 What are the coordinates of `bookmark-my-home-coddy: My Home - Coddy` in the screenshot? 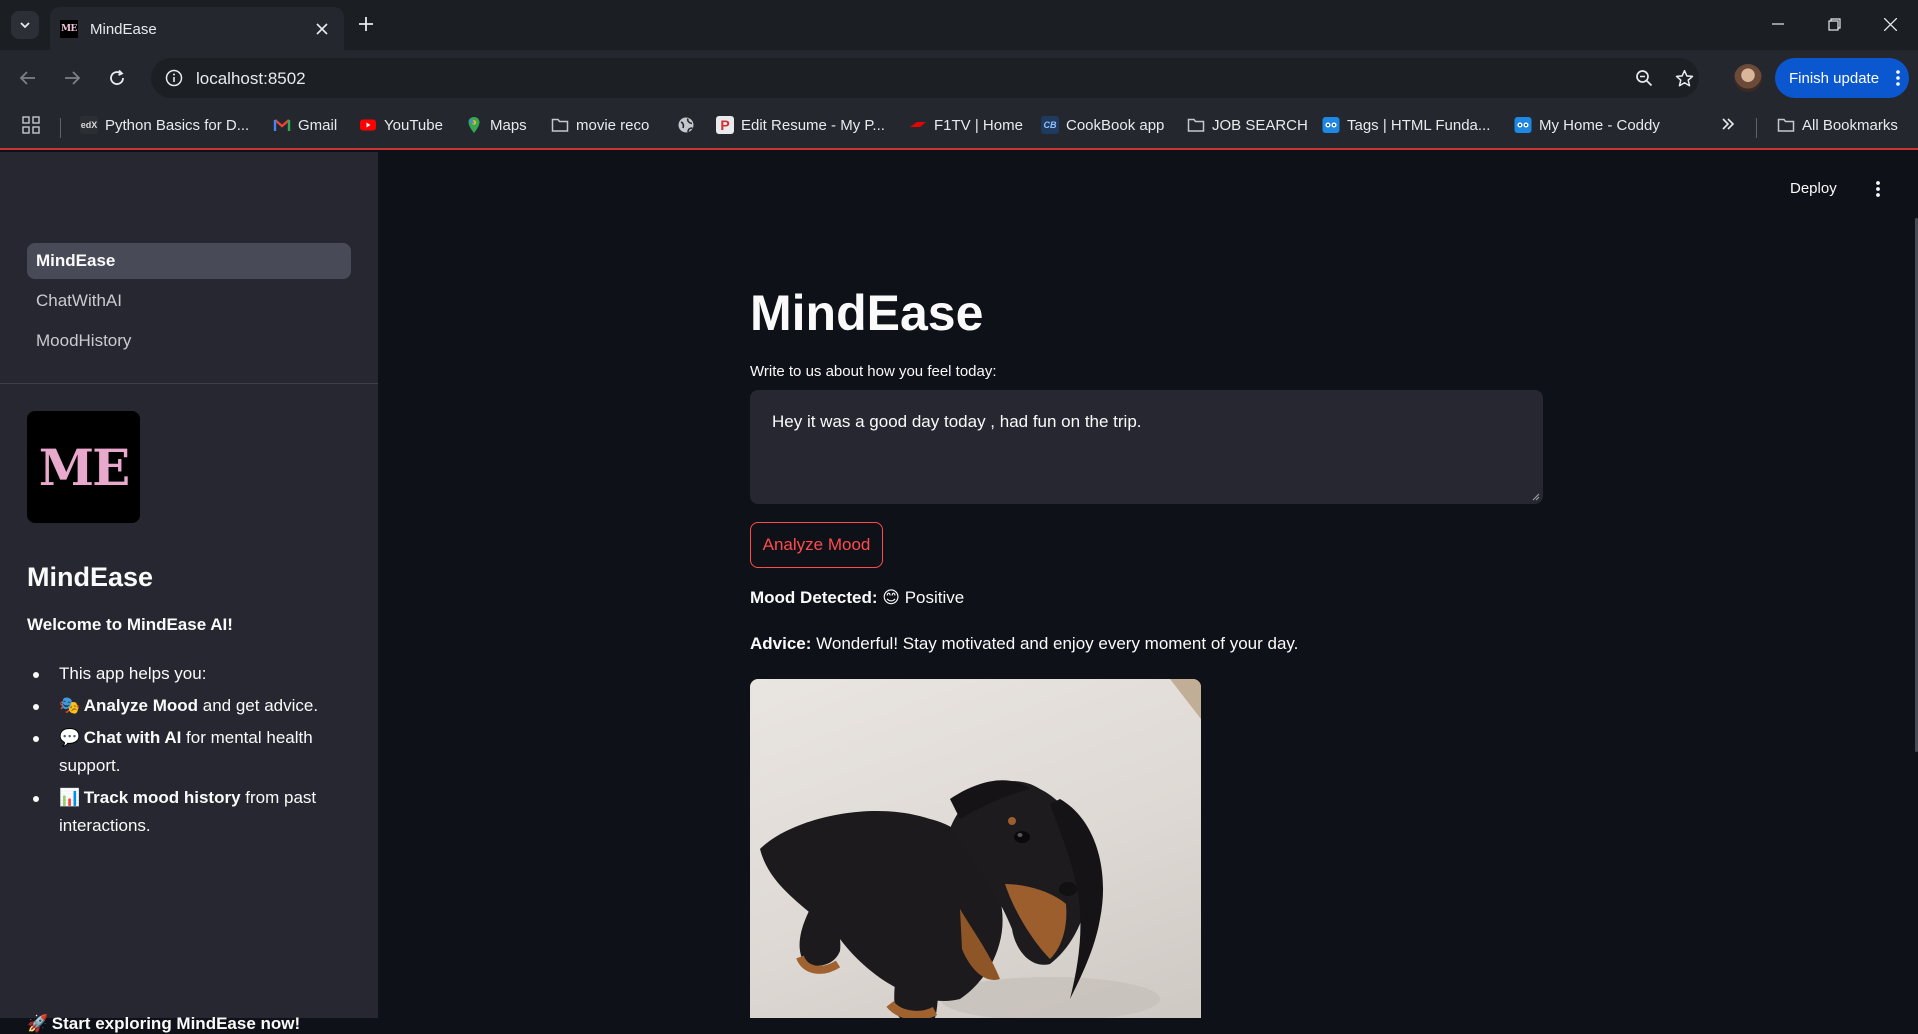 It's located at (1587, 125).